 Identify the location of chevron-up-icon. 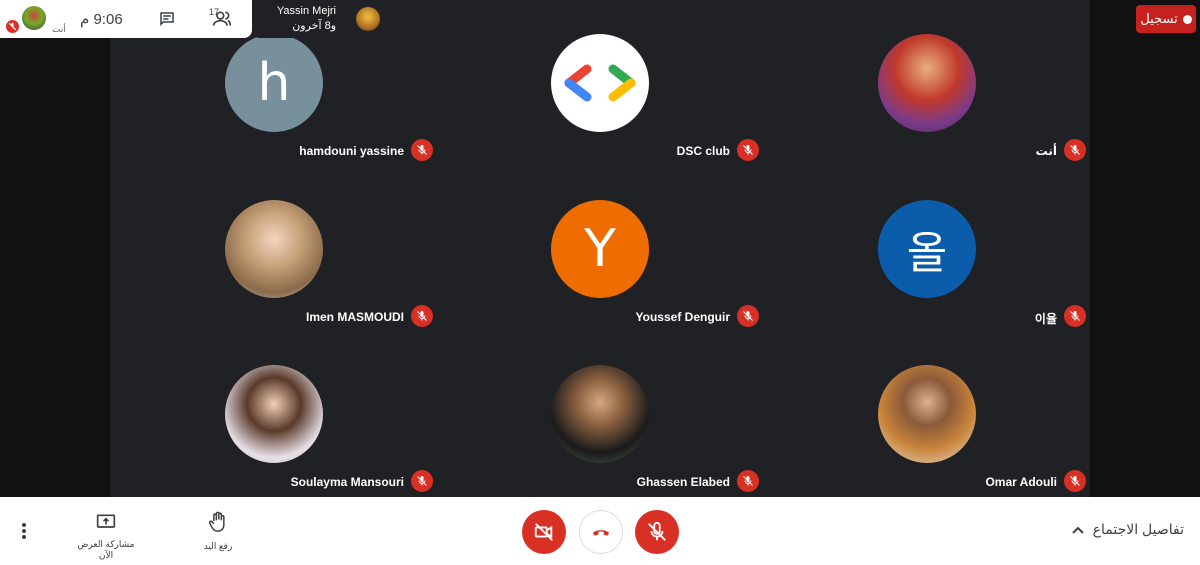
(1077, 530).